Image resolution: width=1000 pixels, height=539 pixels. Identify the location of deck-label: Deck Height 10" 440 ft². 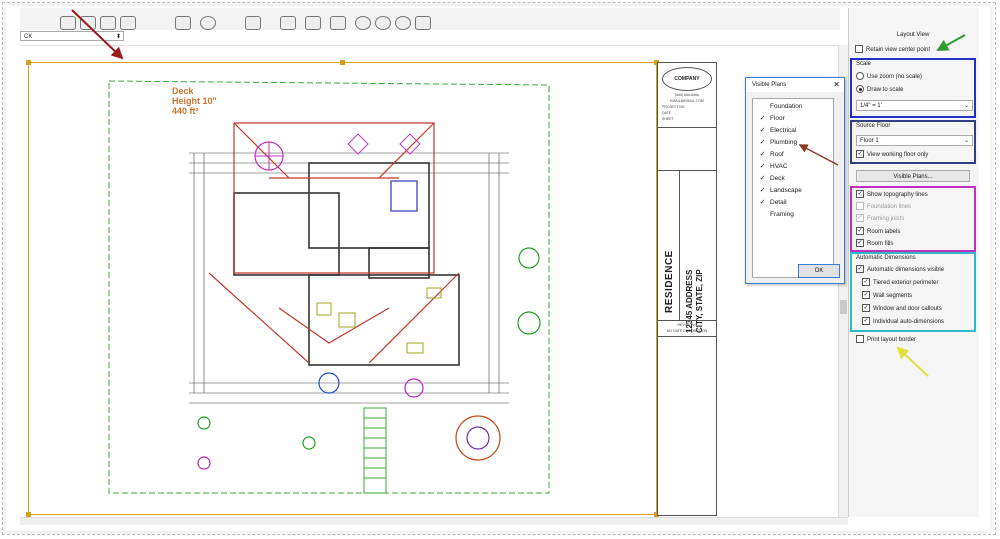
(194, 101).